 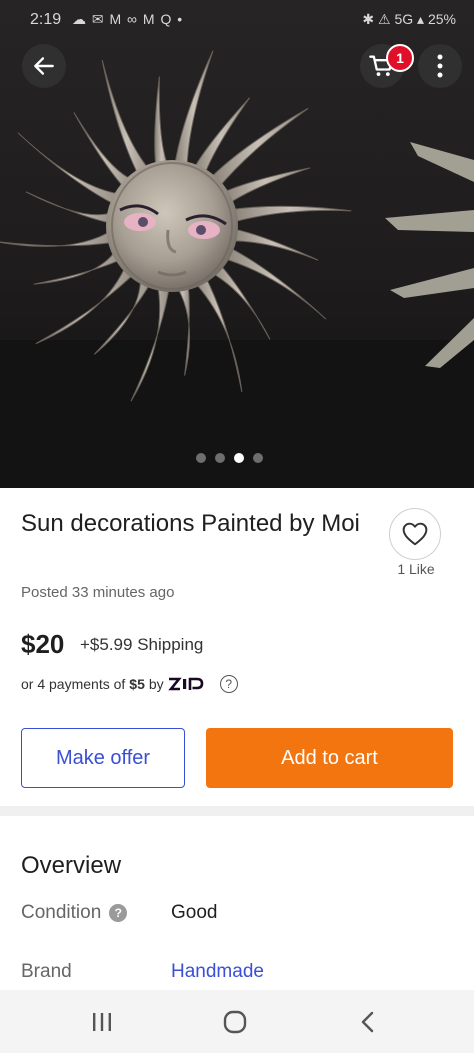 What do you see at coordinates (194, 912) in the screenshot?
I see `condition-value: Good` at bounding box center [194, 912].